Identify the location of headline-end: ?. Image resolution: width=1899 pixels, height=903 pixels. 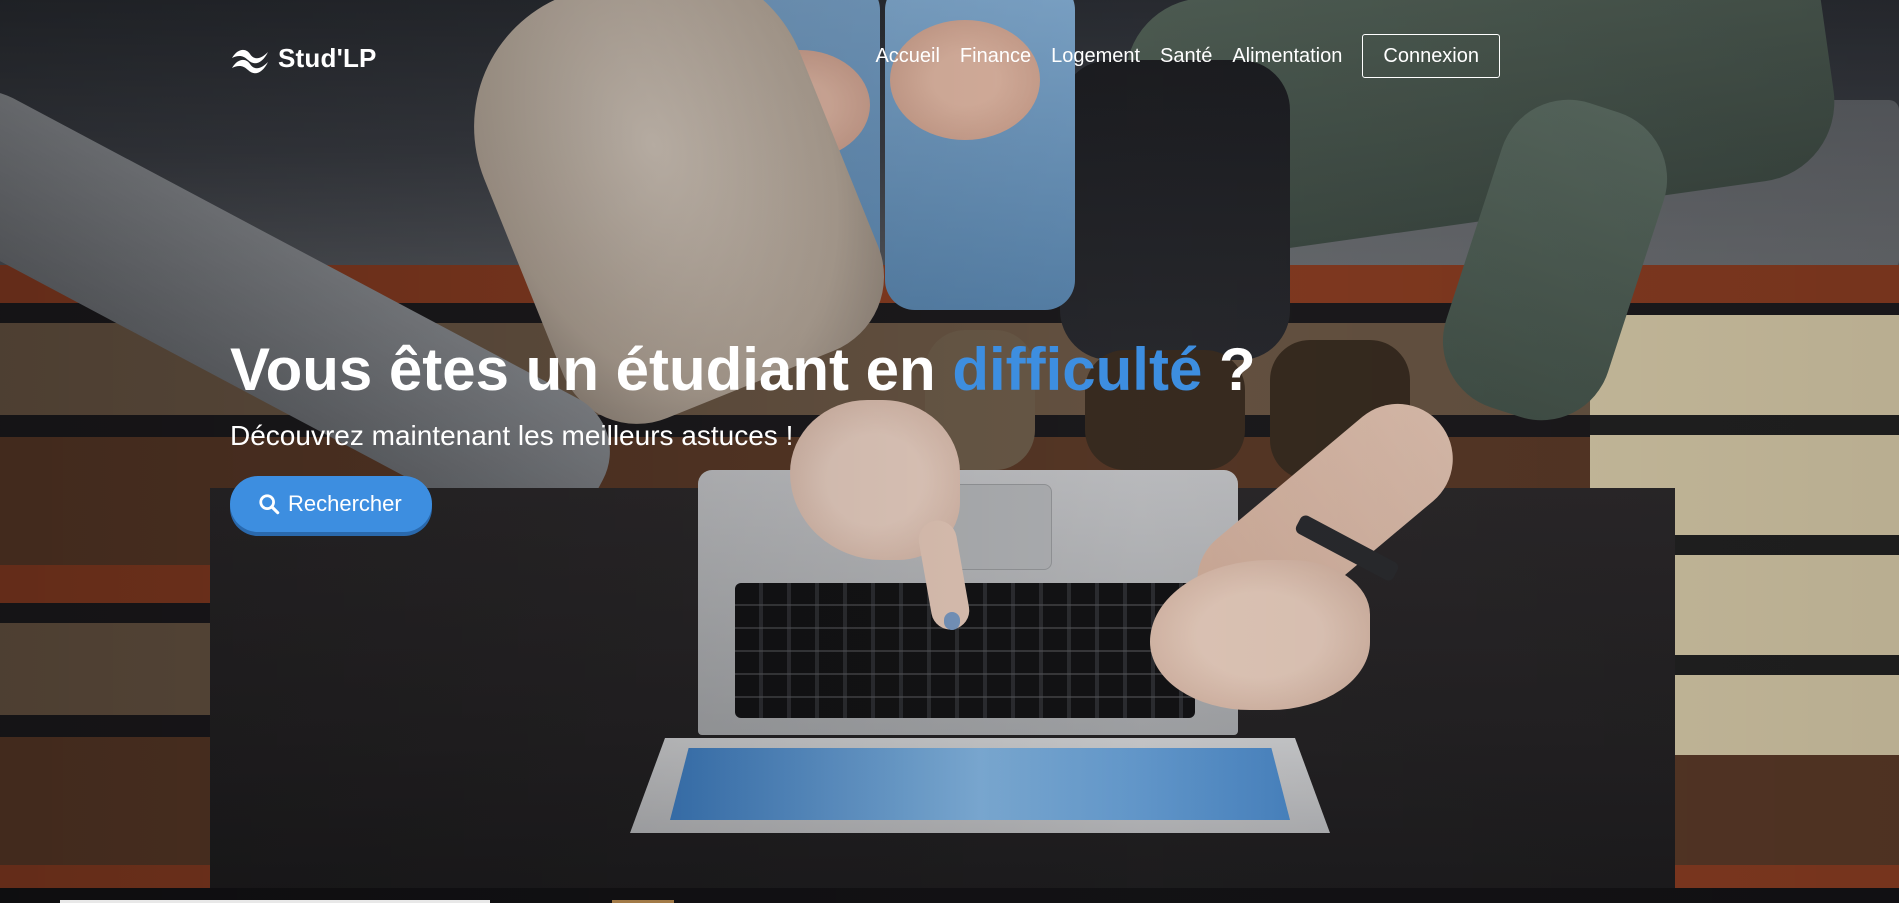
(1229, 369).